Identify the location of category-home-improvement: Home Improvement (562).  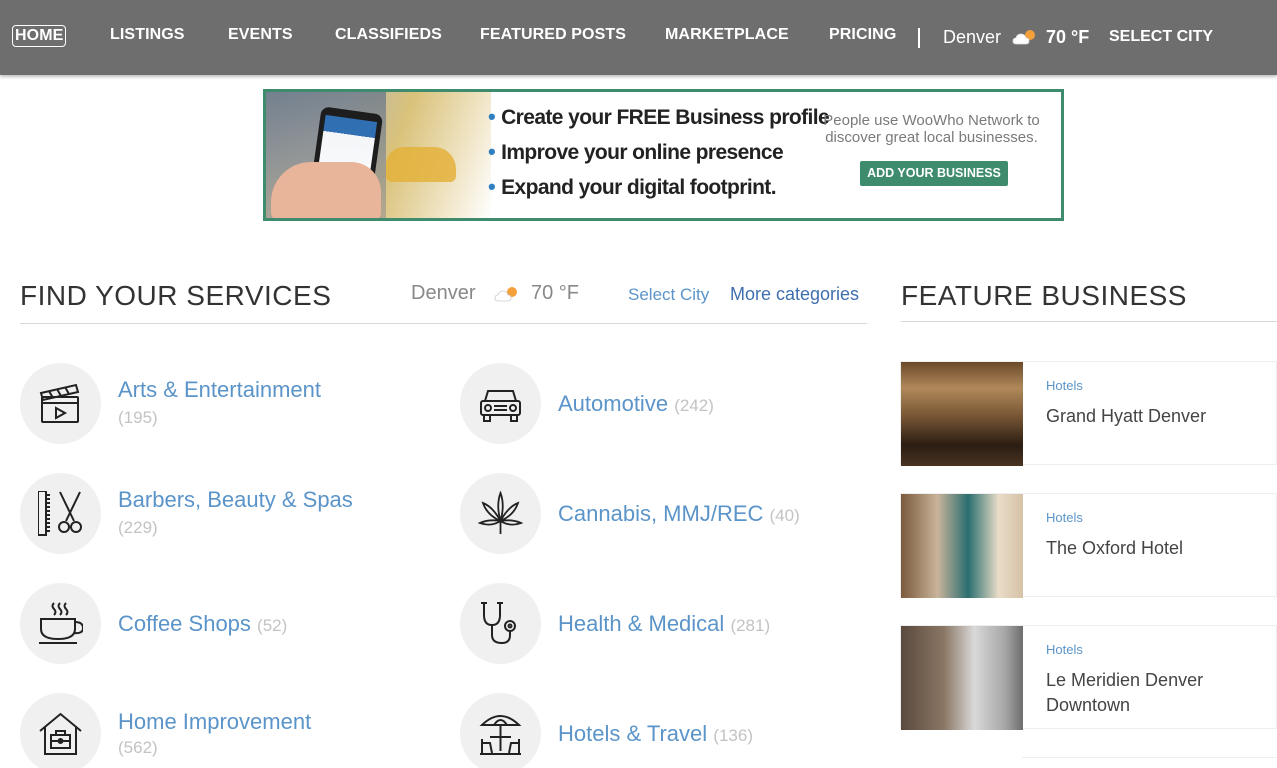
(220, 730).